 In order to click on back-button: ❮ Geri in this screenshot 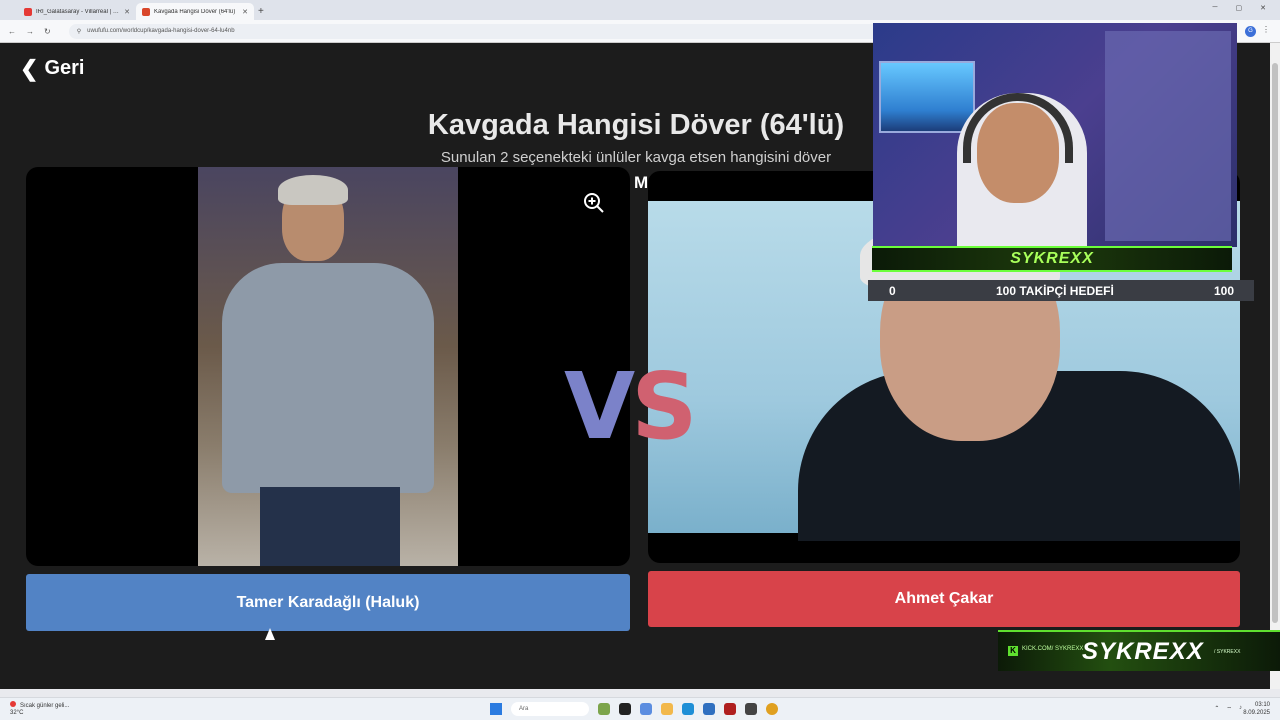, I will do `click(52, 68)`.